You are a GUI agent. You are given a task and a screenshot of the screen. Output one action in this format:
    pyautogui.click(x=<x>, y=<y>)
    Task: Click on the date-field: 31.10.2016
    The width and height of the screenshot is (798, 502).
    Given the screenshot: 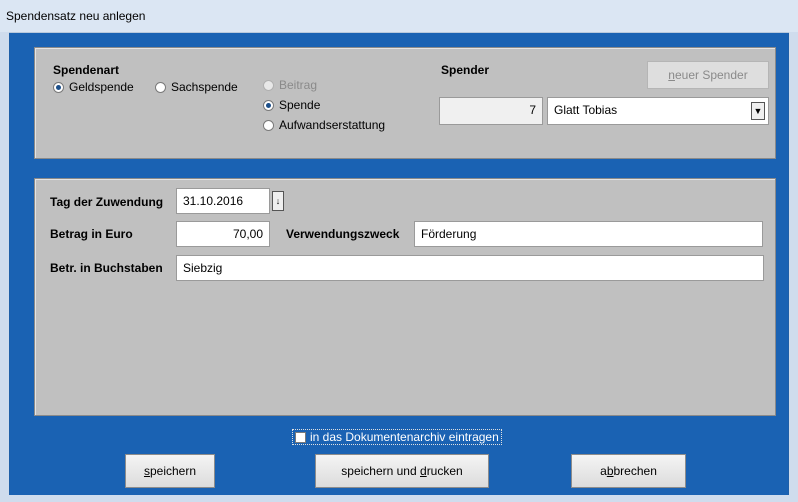 What is the action you would take?
    pyautogui.click(x=223, y=201)
    